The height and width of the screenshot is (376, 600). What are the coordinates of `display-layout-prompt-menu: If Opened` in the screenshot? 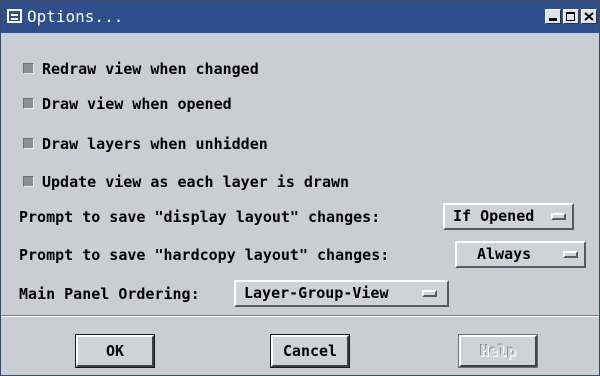 It's located at (508, 216).